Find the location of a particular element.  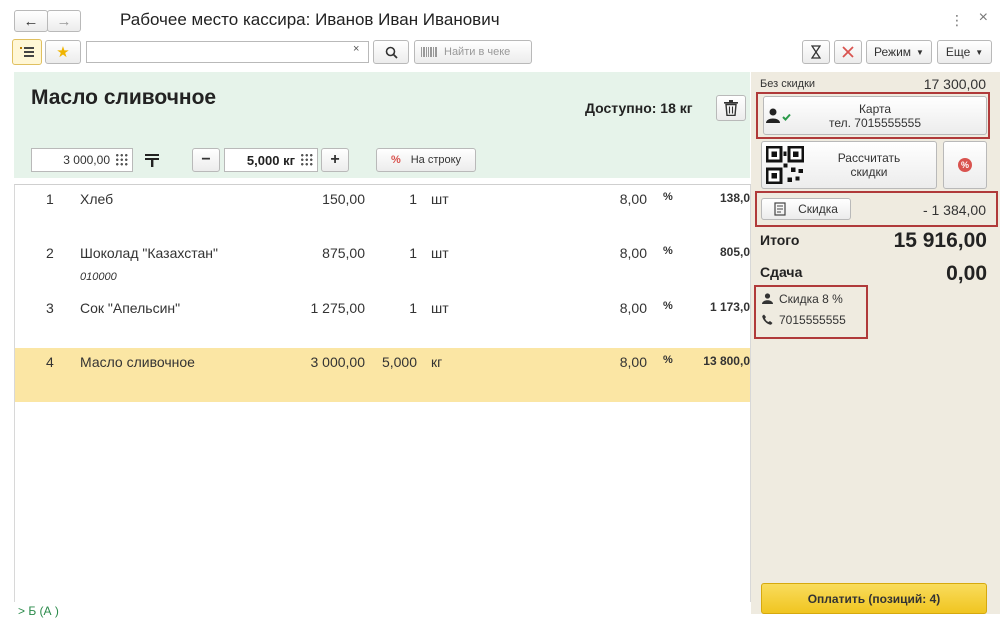

window-menu-icon: ⋮ is located at coordinates (957, 20).